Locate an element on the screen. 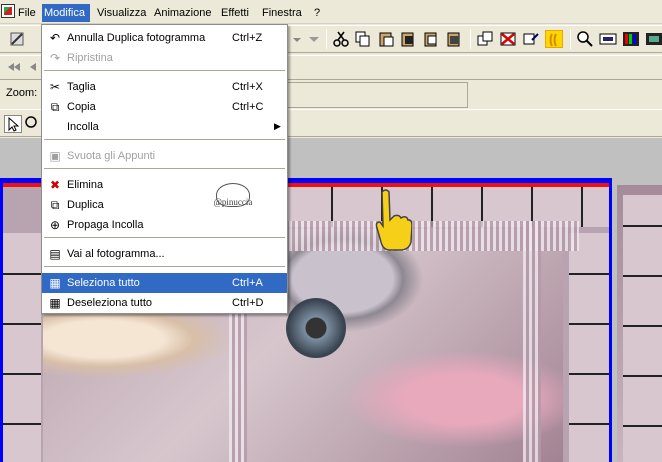 The width and height of the screenshot is (662, 462). menu-modifica: Modifica is located at coordinates (66, 13).